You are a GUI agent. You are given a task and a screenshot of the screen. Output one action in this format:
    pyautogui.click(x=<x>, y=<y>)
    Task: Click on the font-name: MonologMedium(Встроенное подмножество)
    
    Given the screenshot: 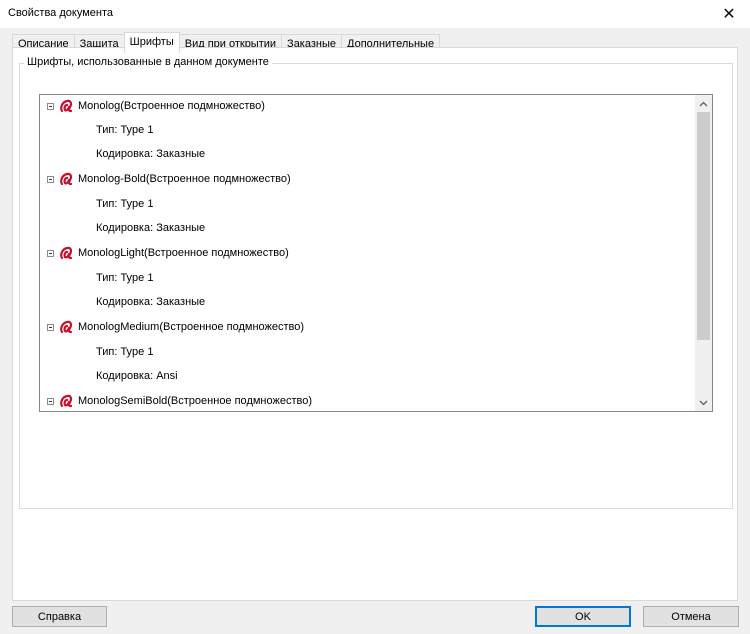 What is the action you would take?
    pyautogui.click(x=191, y=327)
    